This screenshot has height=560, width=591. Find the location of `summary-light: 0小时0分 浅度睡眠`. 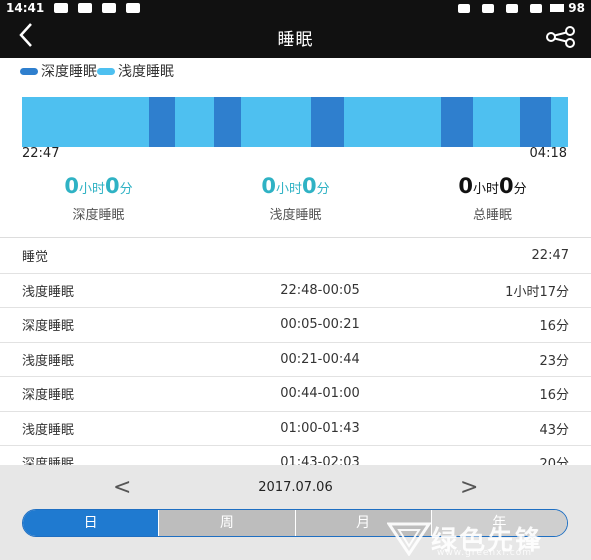

summary-light: 0小时0分 浅度睡眠 is located at coordinates (295, 200).